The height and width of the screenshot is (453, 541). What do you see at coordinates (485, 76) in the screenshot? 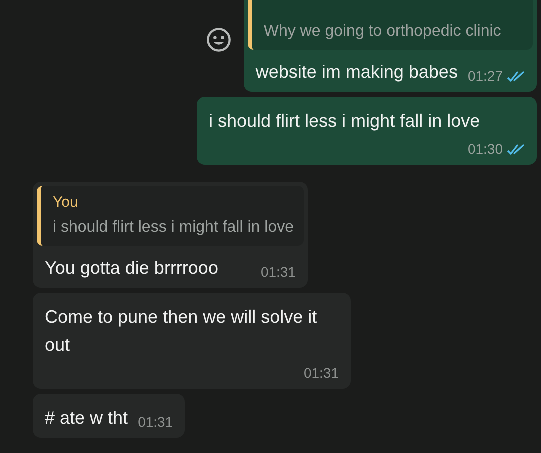
I see `message-time: 01:27` at bounding box center [485, 76].